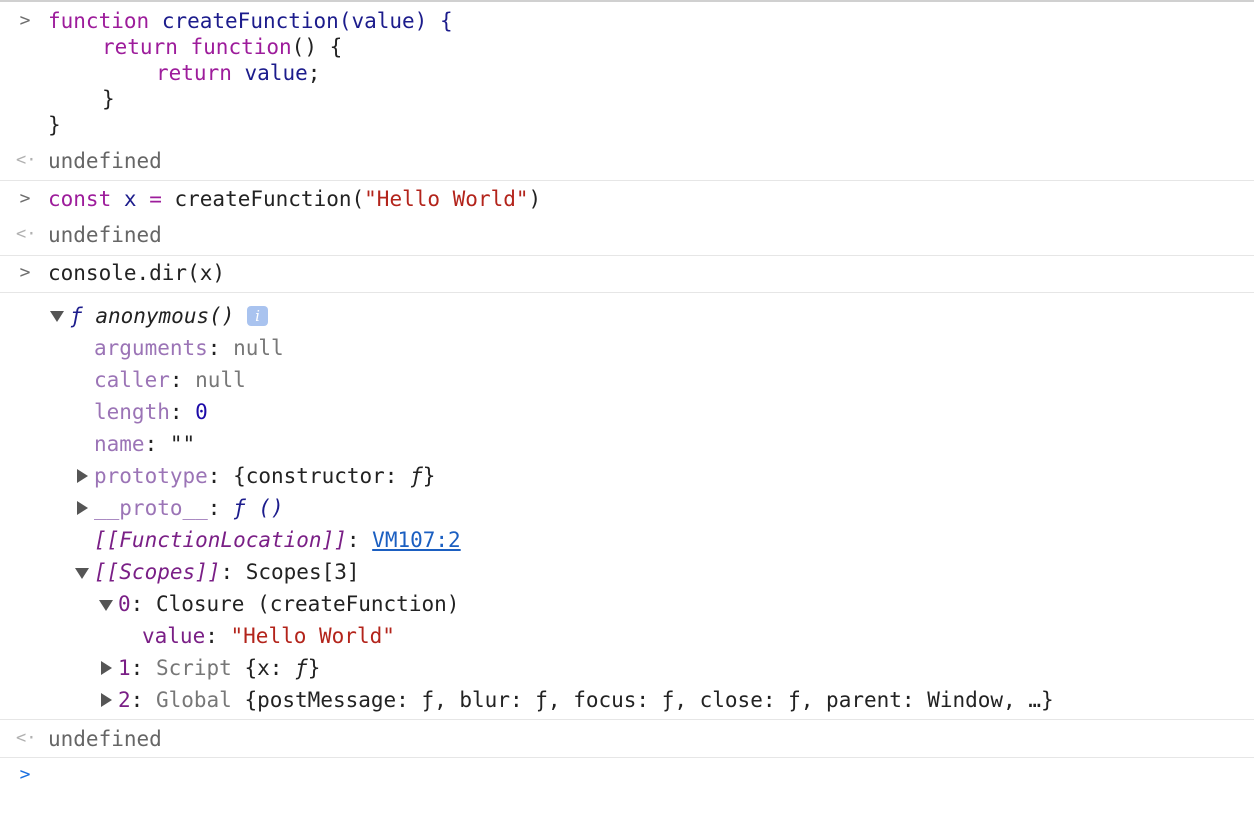  Describe the element at coordinates (322, 476) in the screenshot. I see `property-value: {constructor:` at that location.